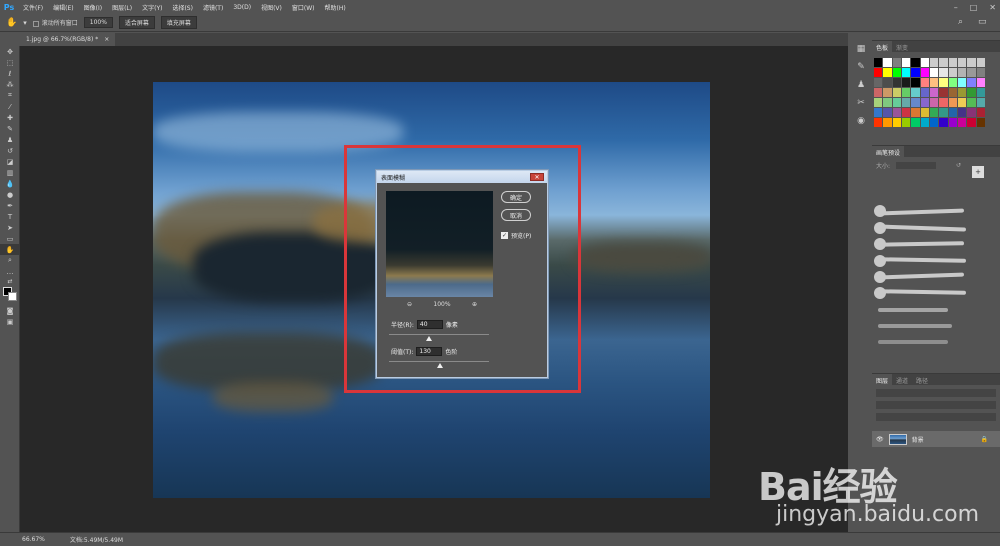 The height and width of the screenshot is (546, 1000). I want to click on tool-preset-chevron-icon: ▾, so click(25, 23).